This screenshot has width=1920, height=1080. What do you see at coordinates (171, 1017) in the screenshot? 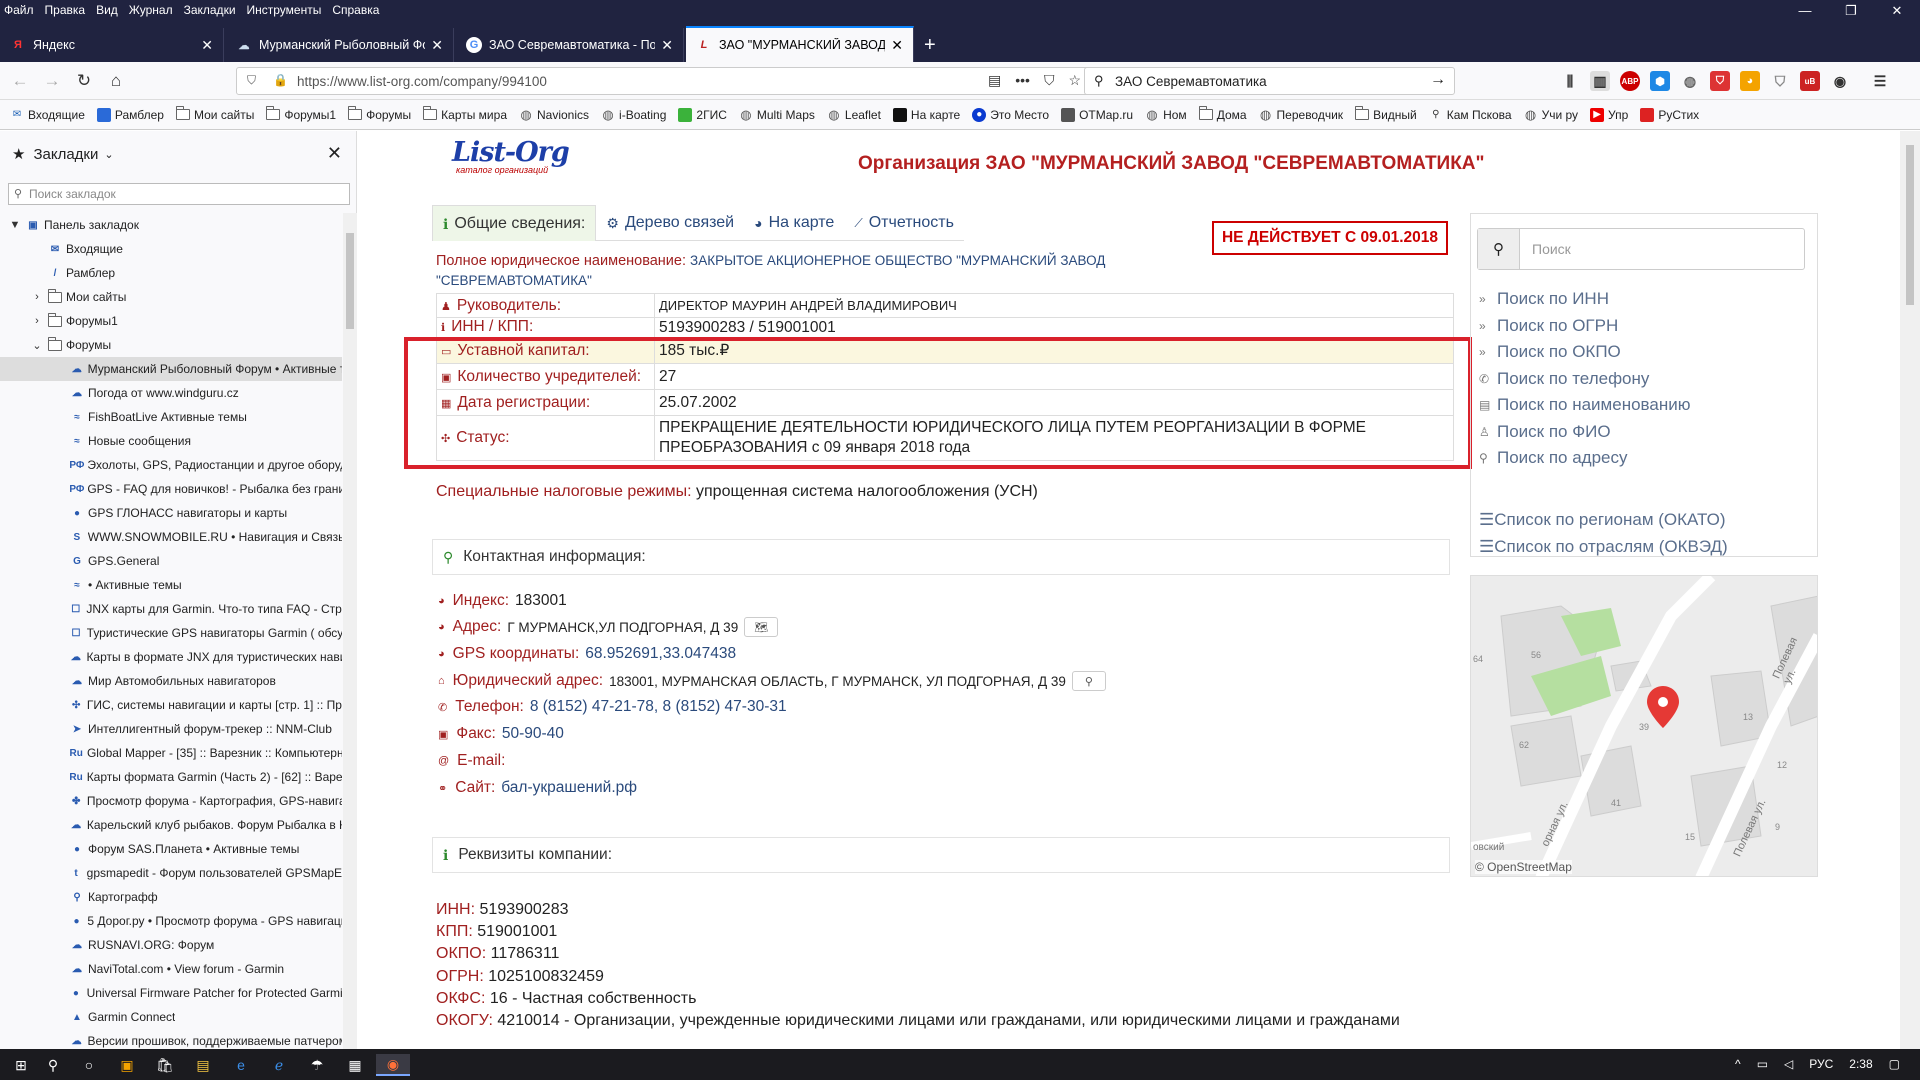
I see `tree-item: ▲ Garmin Connect` at bounding box center [171, 1017].